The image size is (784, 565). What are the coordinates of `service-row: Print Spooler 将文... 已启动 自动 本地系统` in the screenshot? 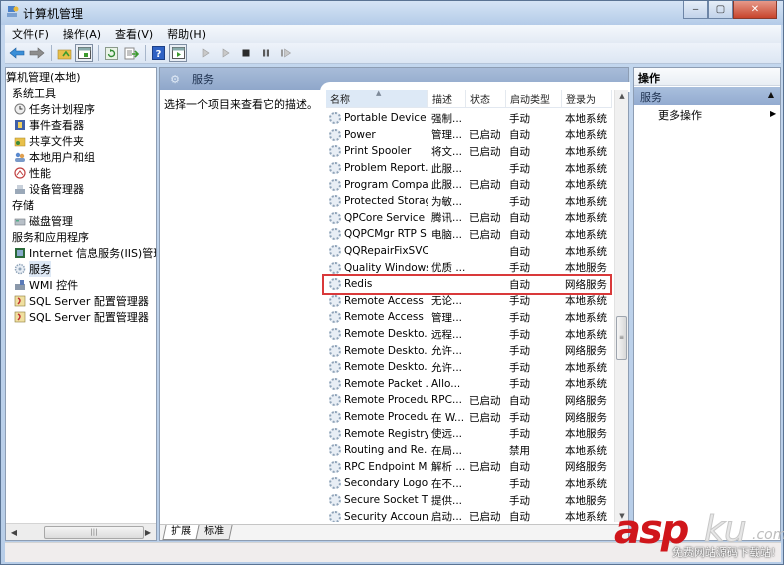 It's located at (469, 151).